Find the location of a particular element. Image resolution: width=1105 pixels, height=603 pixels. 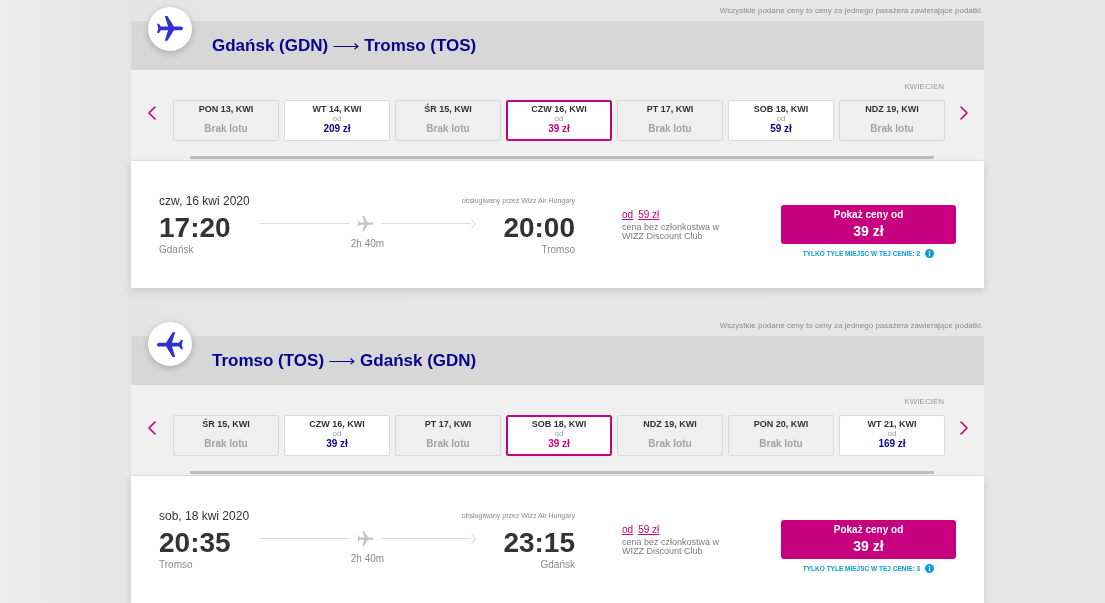

destination-title: Gdańsk (GDN) is located at coordinates (418, 360).